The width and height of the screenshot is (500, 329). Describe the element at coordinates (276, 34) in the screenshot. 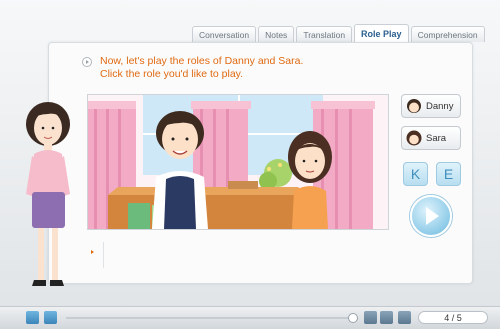

I see `tab-notes: Notes` at that location.